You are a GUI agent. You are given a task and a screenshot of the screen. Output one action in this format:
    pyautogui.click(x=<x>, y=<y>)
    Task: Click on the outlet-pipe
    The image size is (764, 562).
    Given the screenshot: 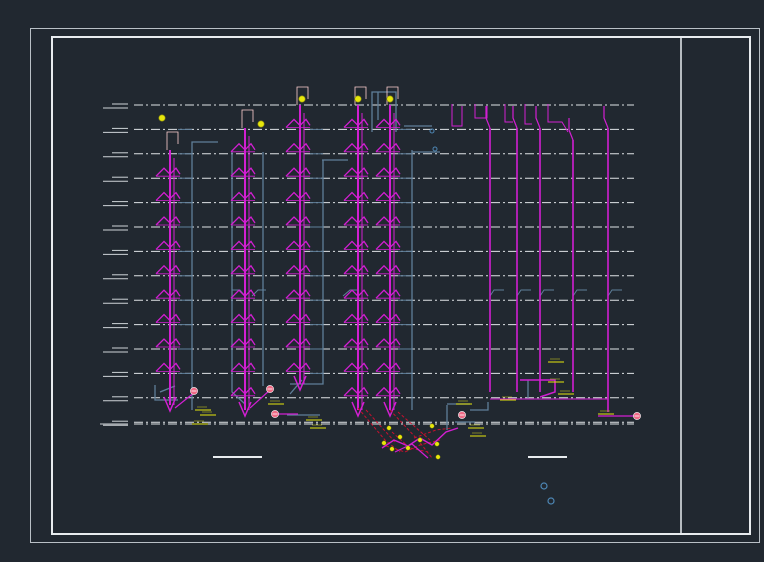 What is the action you would take?
    pyautogui.click(x=260, y=399)
    